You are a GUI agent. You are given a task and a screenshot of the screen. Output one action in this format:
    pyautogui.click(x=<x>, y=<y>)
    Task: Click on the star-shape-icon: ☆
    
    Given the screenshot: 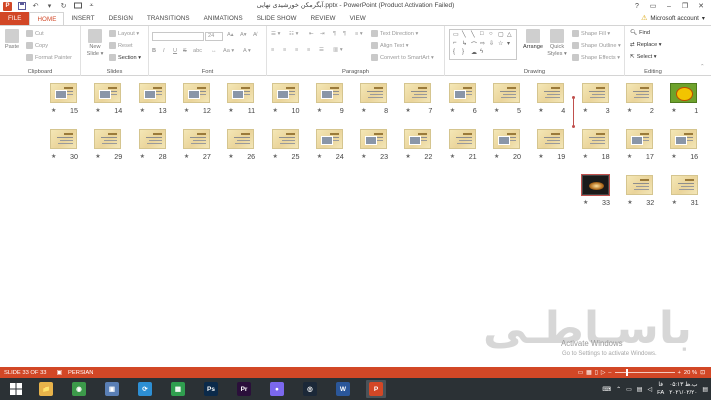 What is the action you would take?
    pyautogui.click(x=500, y=43)
    